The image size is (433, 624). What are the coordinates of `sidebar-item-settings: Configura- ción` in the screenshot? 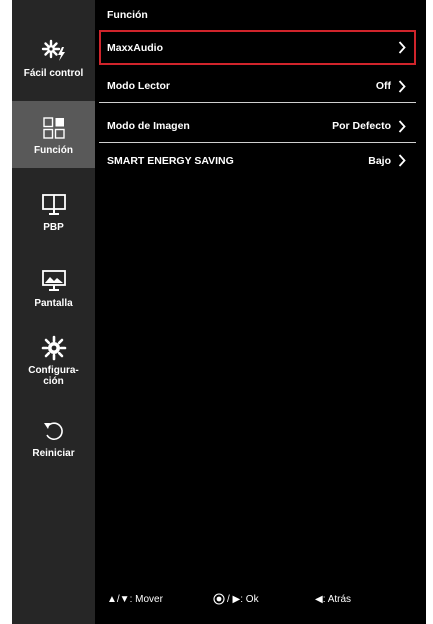 It's located at (53, 367).